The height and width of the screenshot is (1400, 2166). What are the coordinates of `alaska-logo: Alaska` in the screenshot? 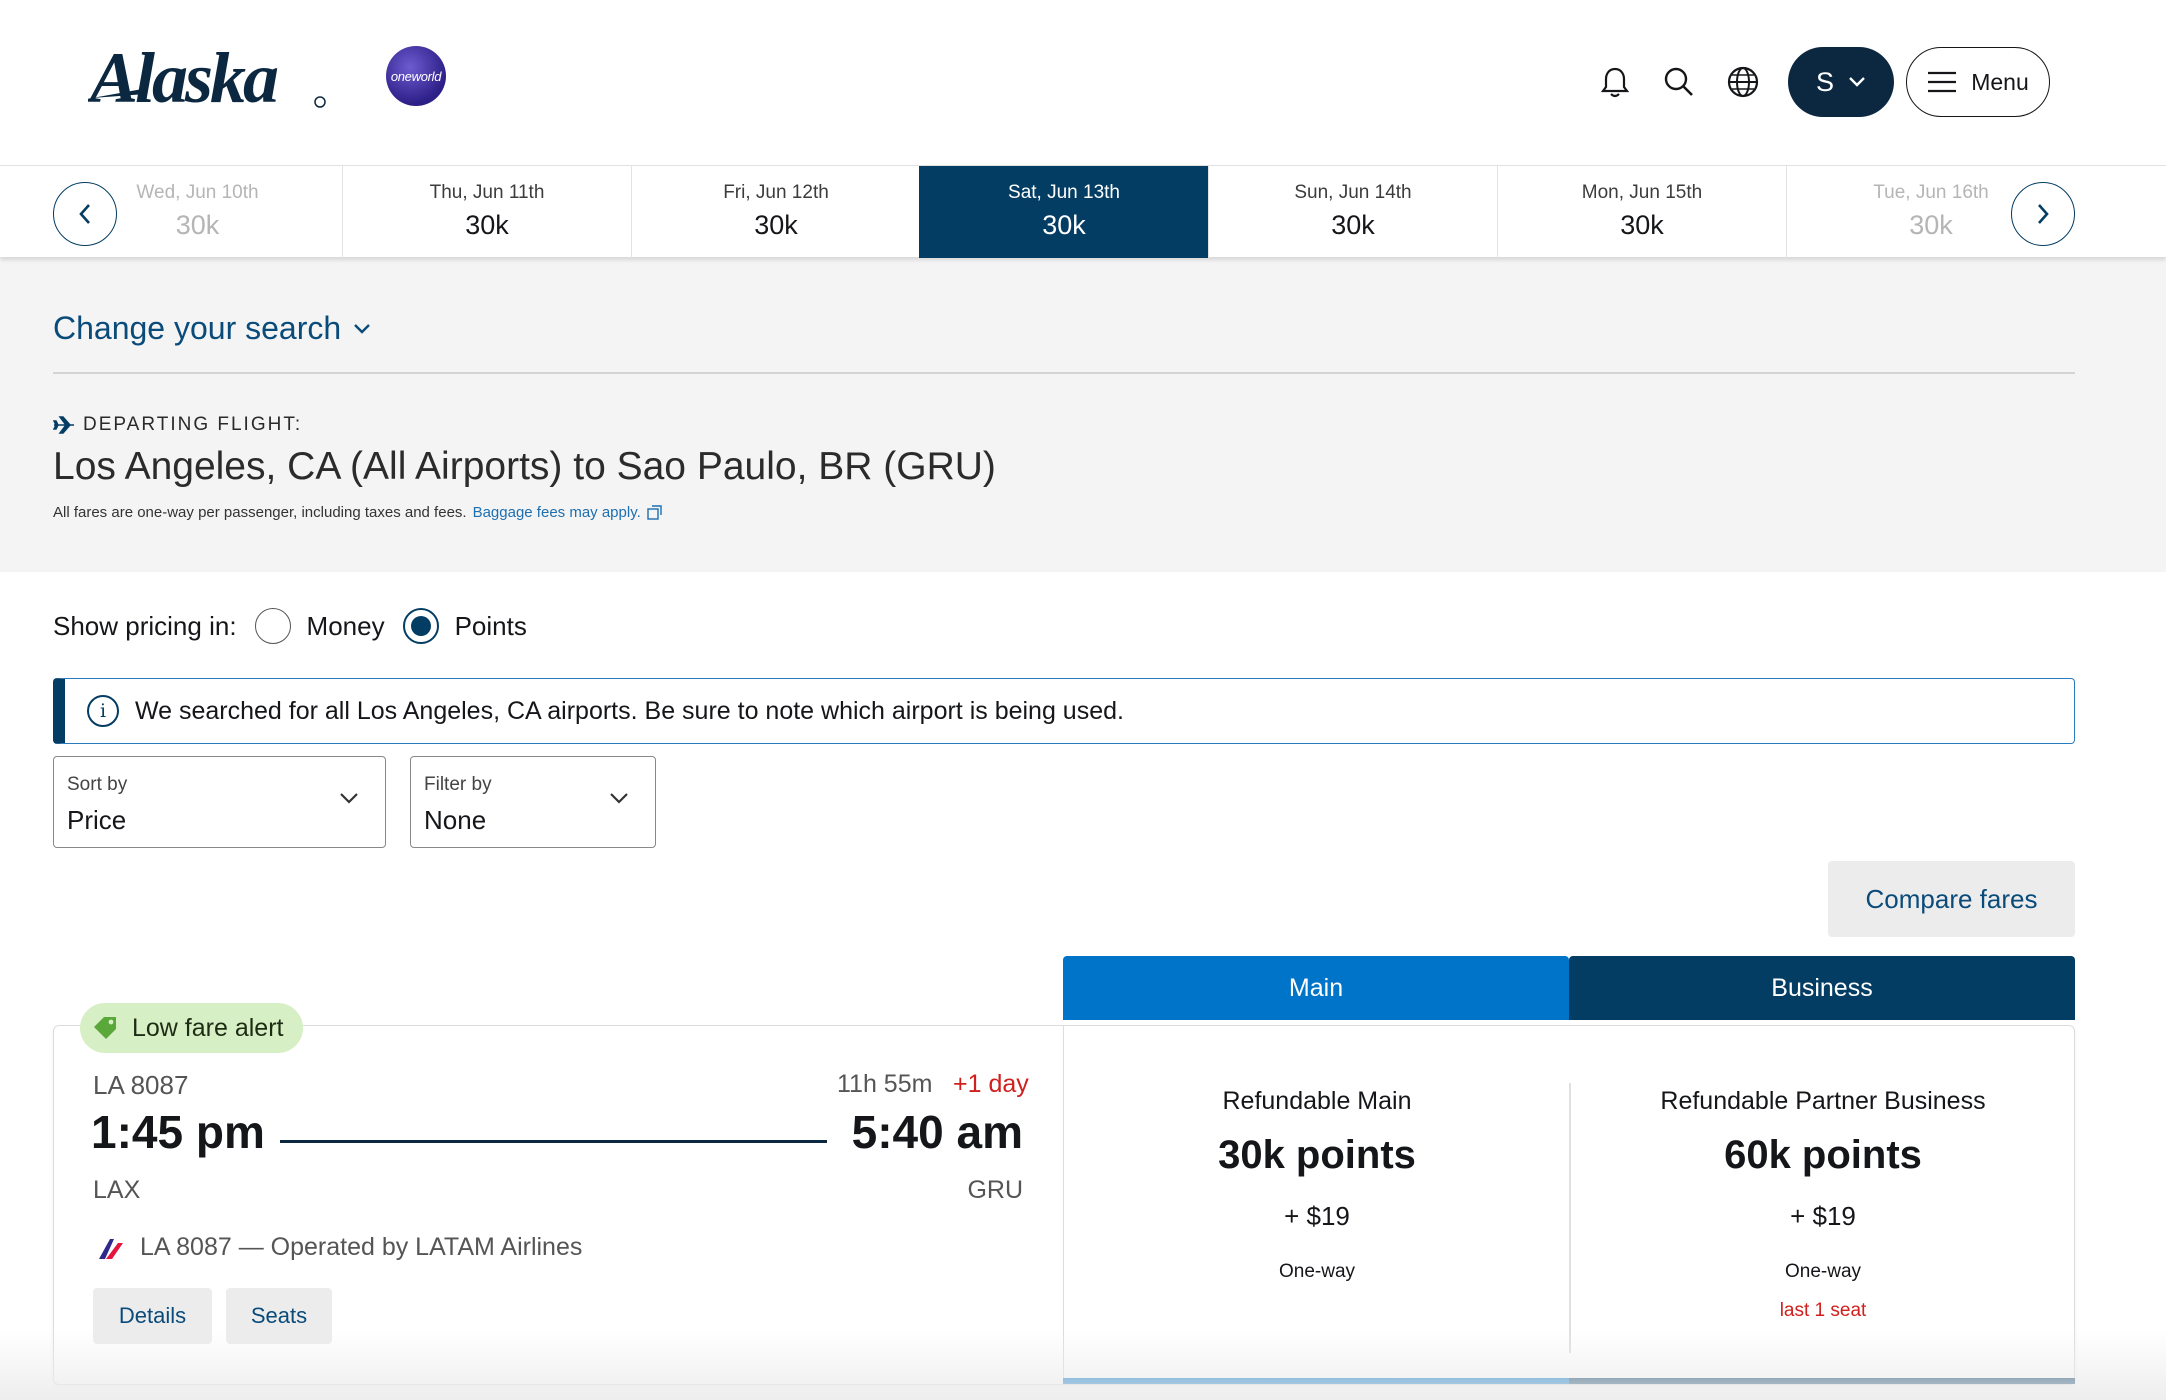 It's located at (209, 77).